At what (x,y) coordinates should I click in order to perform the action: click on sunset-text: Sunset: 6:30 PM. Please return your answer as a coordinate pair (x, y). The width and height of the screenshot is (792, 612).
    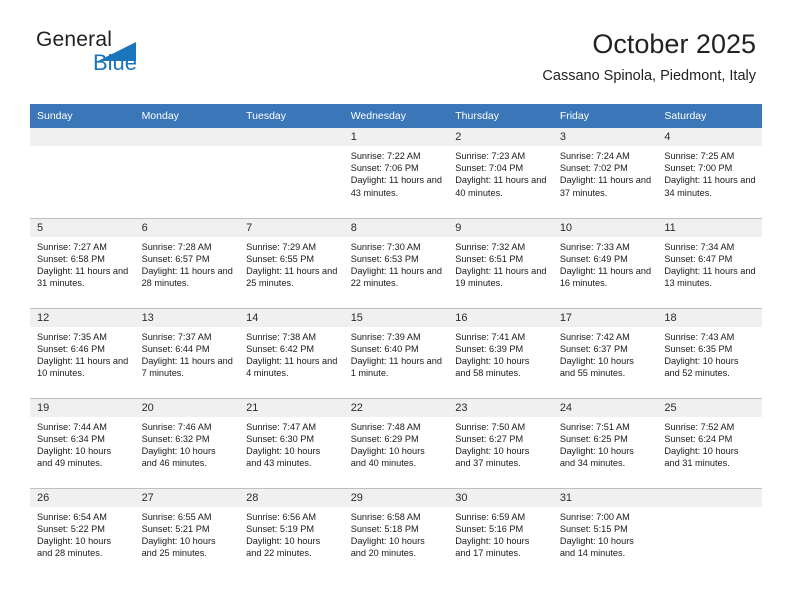
    Looking at the image, I should click on (280, 438).